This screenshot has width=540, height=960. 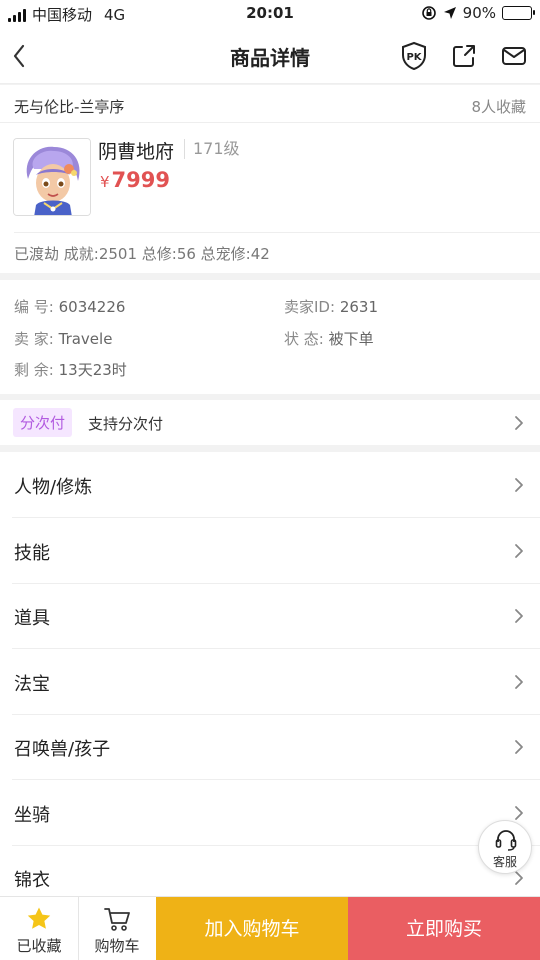 I want to click on star-icon, so click(x=39, y=918).